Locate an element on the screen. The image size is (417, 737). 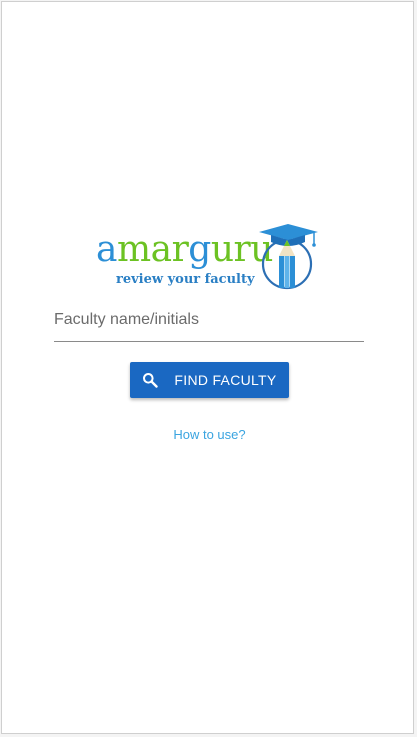
logo-word-part: mar is located at coordinates (152, 249).